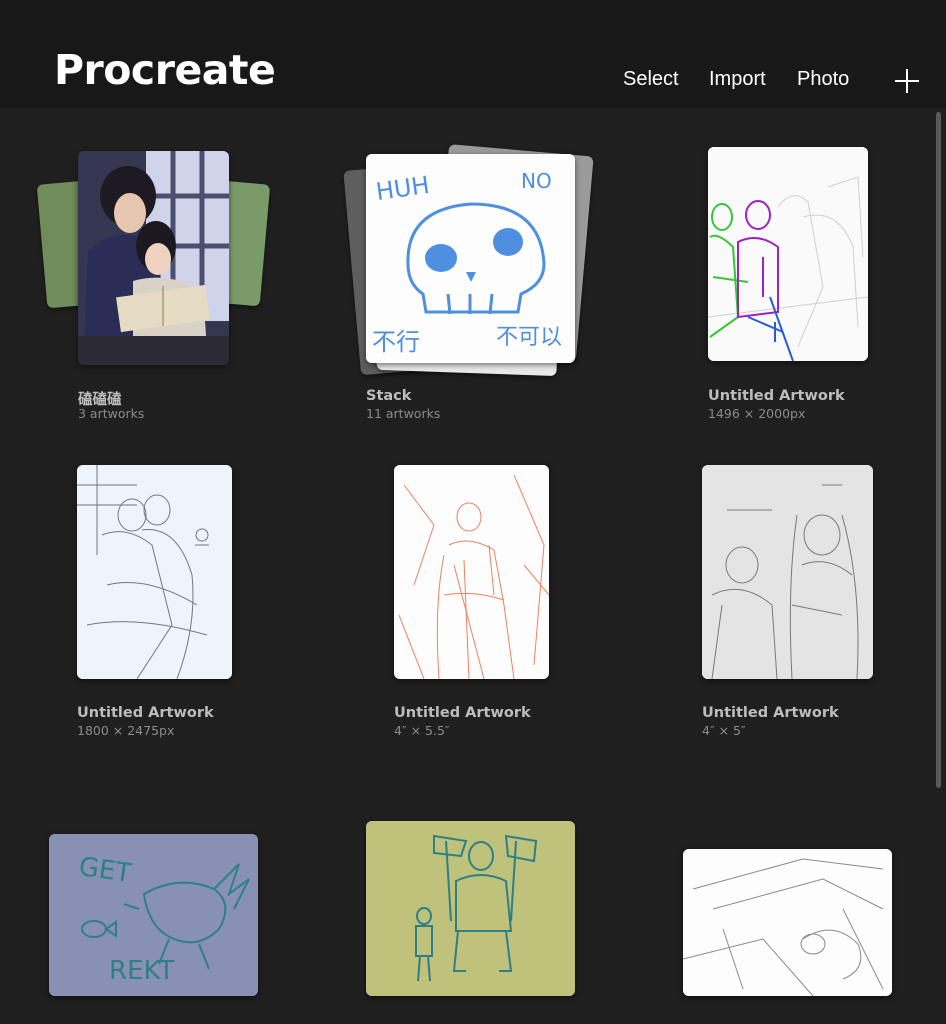  I want to click on import-button: Import, so click(737, 79).